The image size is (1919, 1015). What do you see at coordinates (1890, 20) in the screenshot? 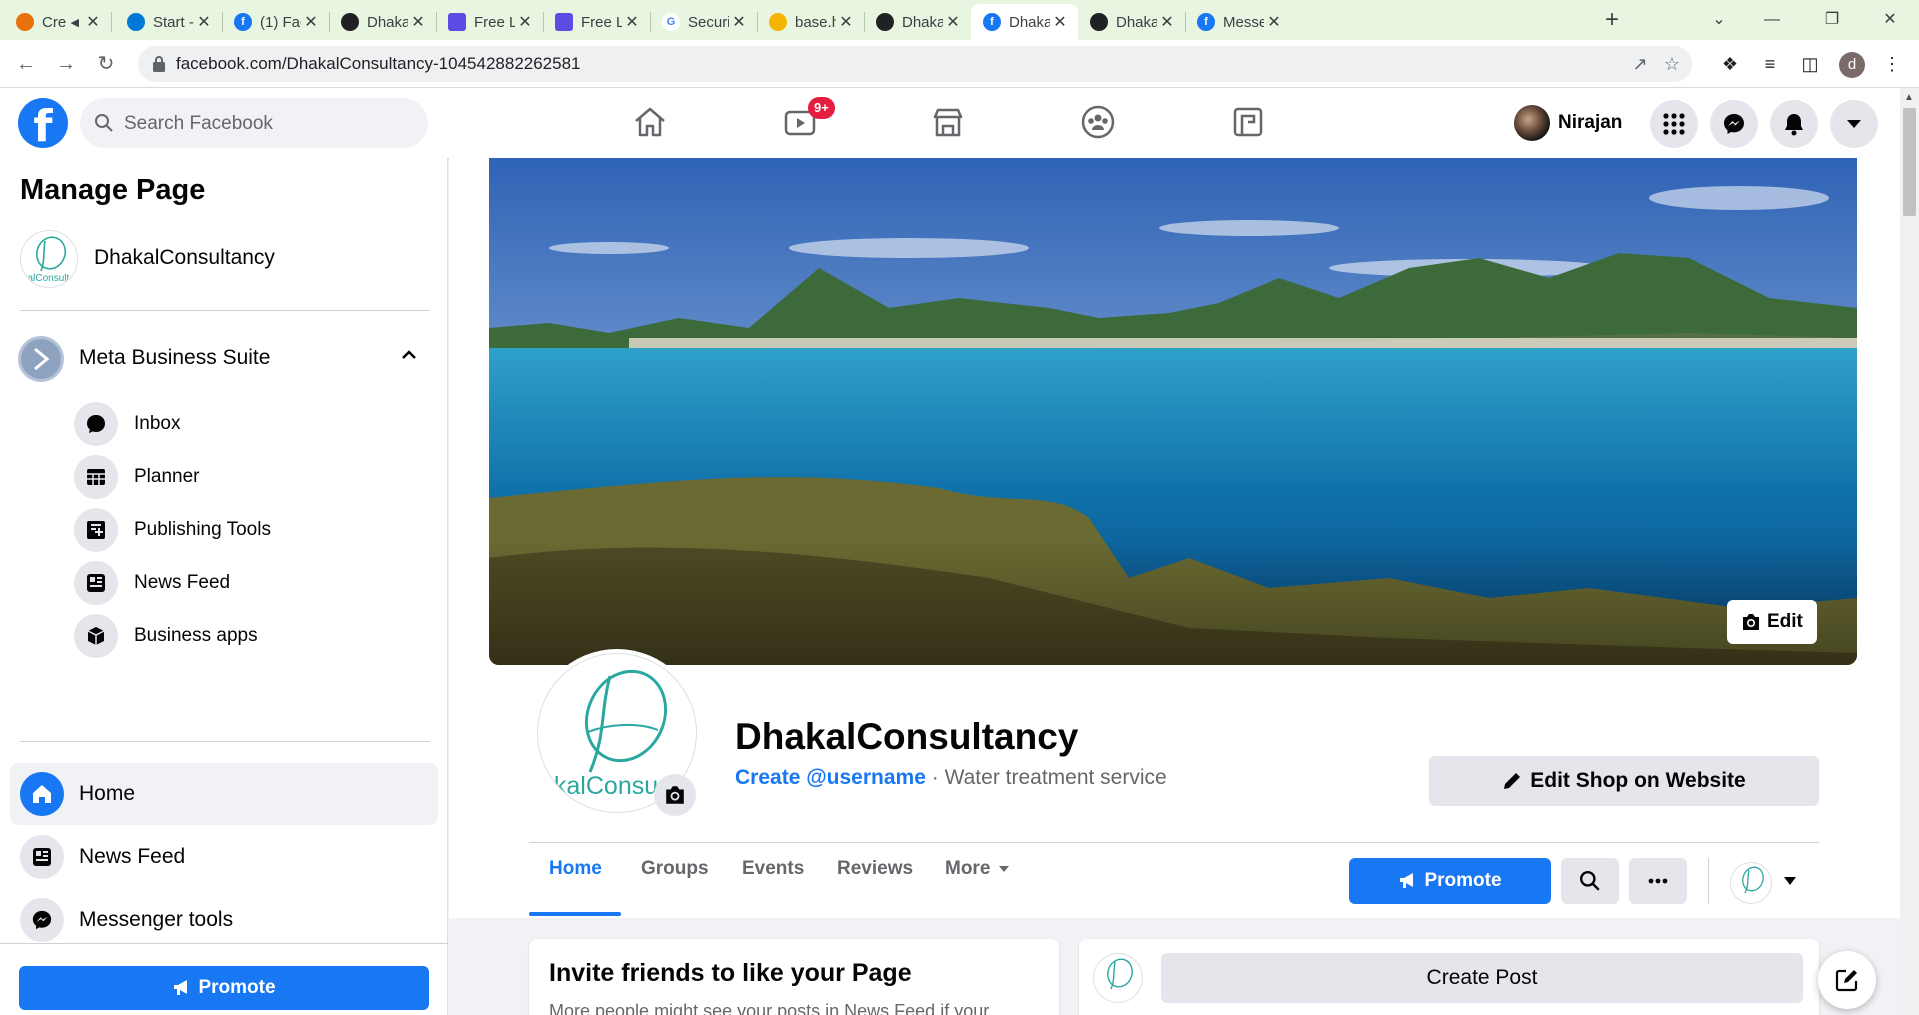
I see `close-window-button: ✕` at bounding box center [1890, 20].